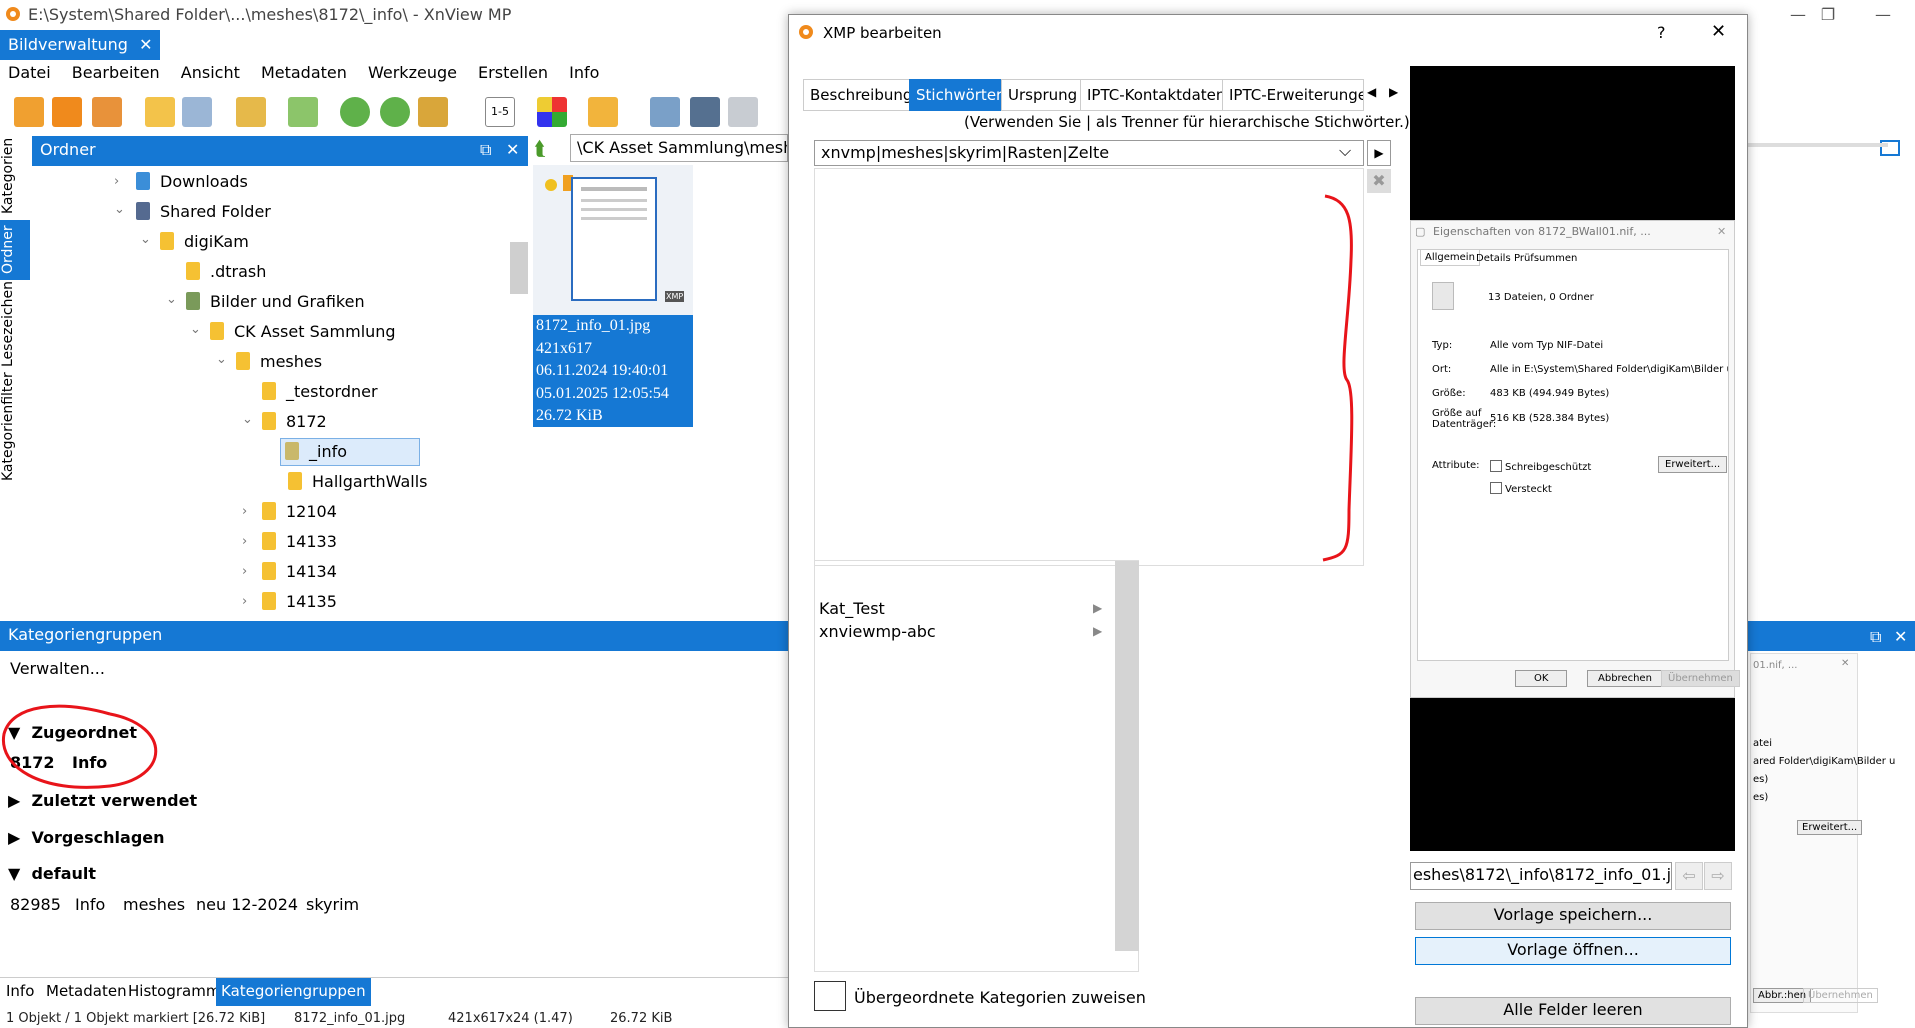  Describe the element at coordinates (350, 452) in the screenshot. I see `tree-item-info-selected: _info` at that location.